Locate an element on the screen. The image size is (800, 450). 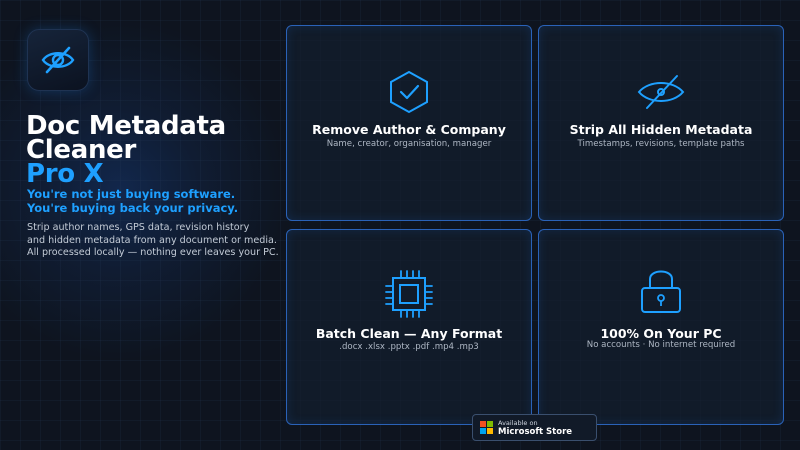
app-logo is located at coordinates (58, 60).